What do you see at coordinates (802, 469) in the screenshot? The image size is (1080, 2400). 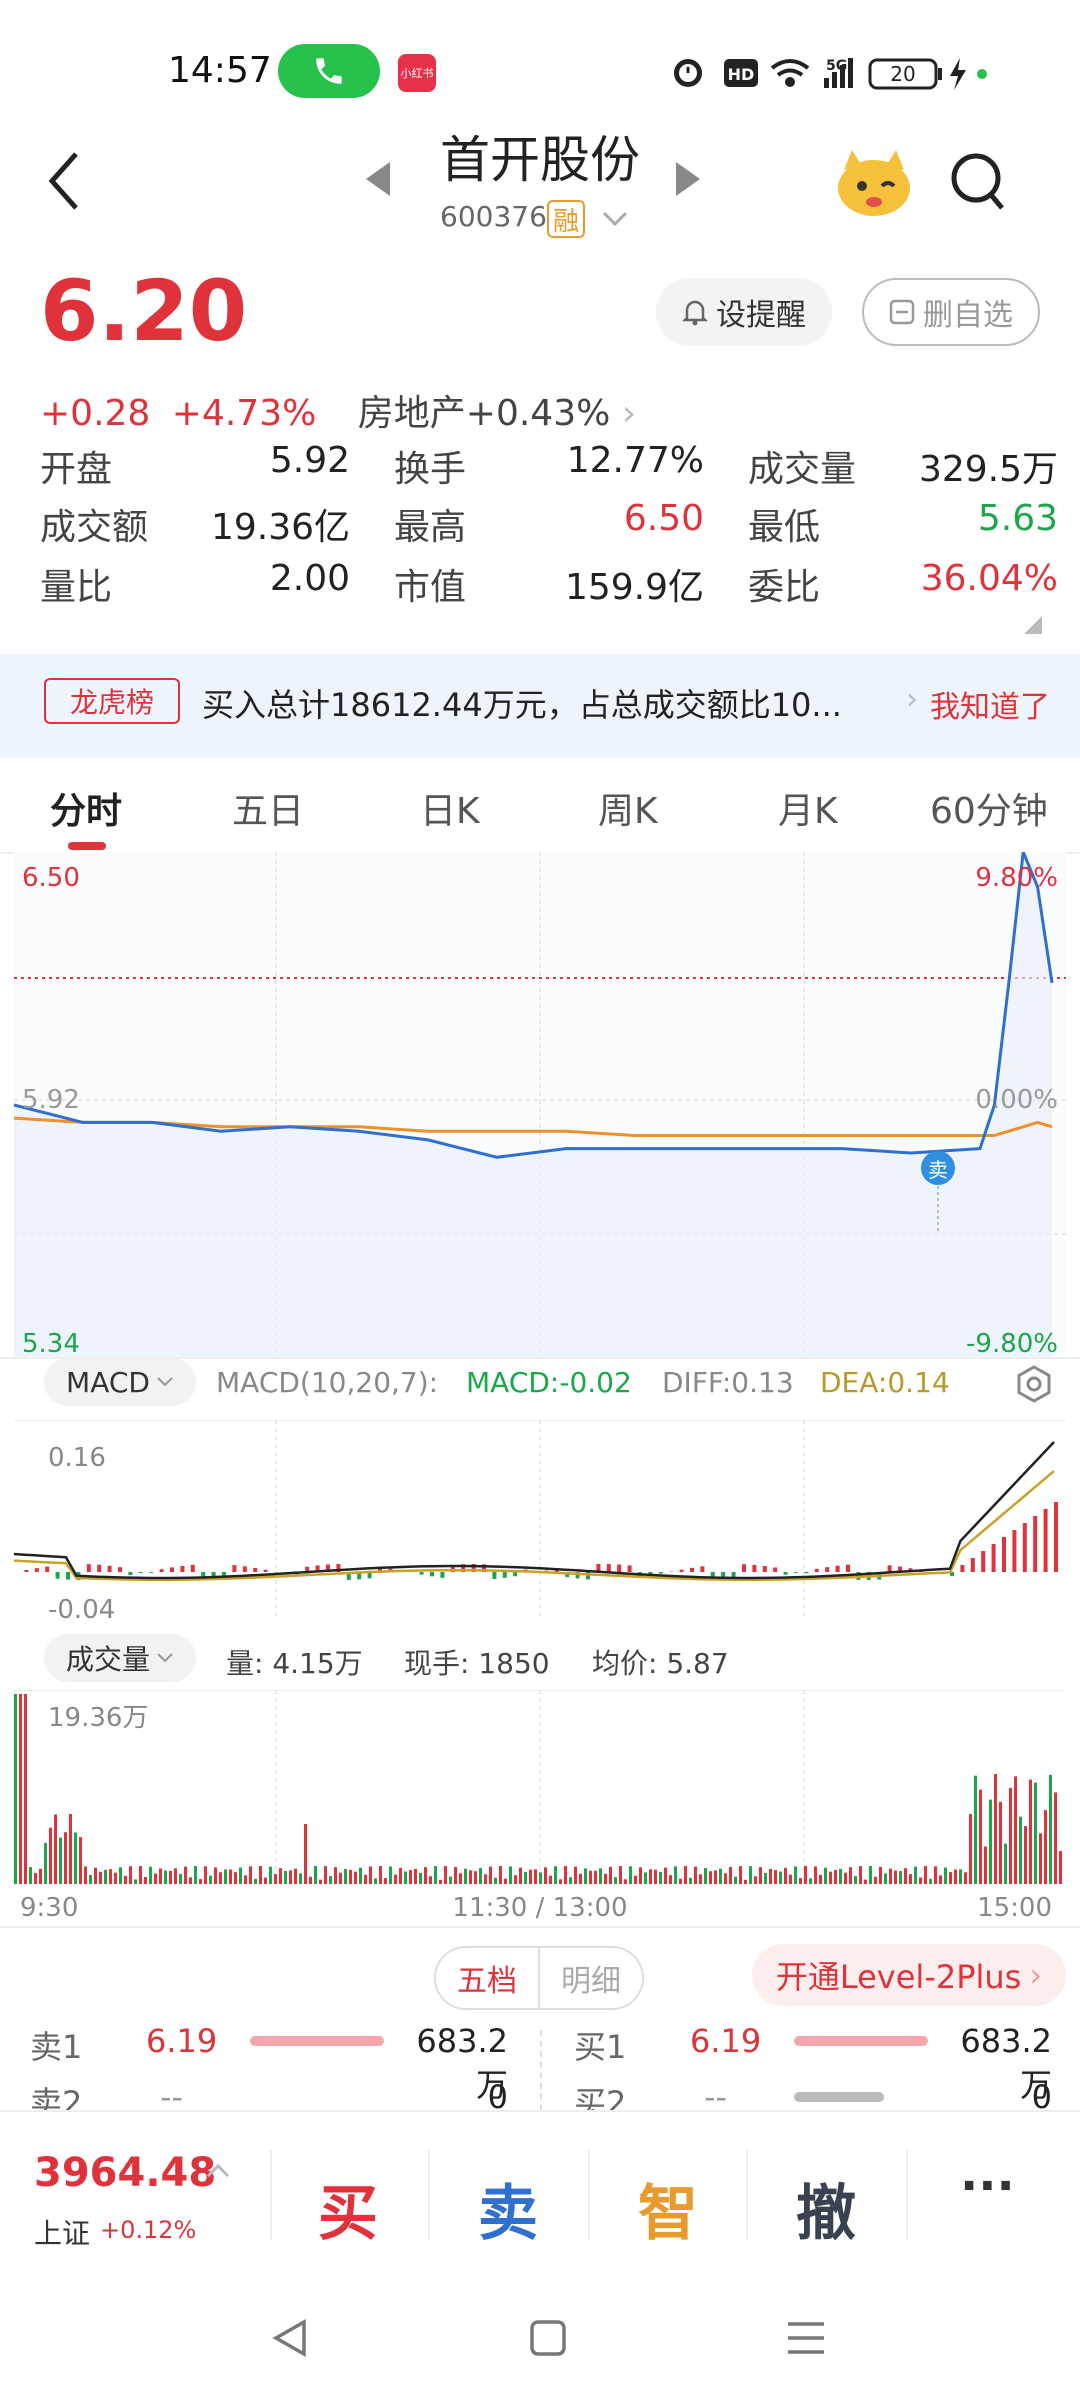 I see `stat-label: 成交量` at bounding box center [802, 469].